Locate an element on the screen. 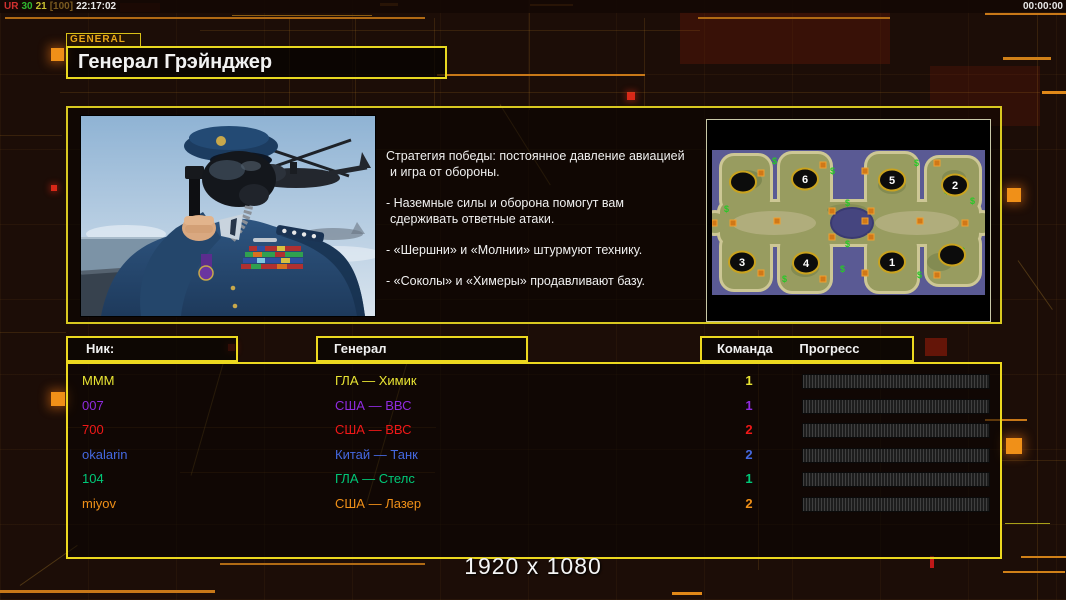 The width and height of the screenshot is (1066, 600). general-title: Генерал Грэйнджер is located at coordinates (256, 62).